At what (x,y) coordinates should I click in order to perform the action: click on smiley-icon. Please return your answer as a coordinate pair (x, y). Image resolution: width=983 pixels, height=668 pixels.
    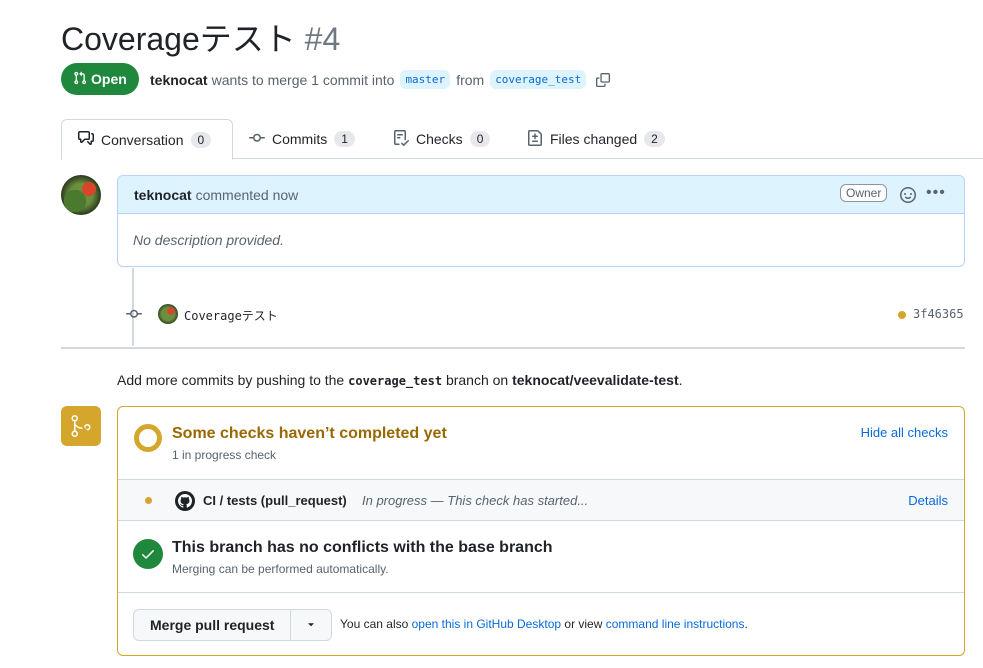
    Looking at the image, I should click on (908, 196).